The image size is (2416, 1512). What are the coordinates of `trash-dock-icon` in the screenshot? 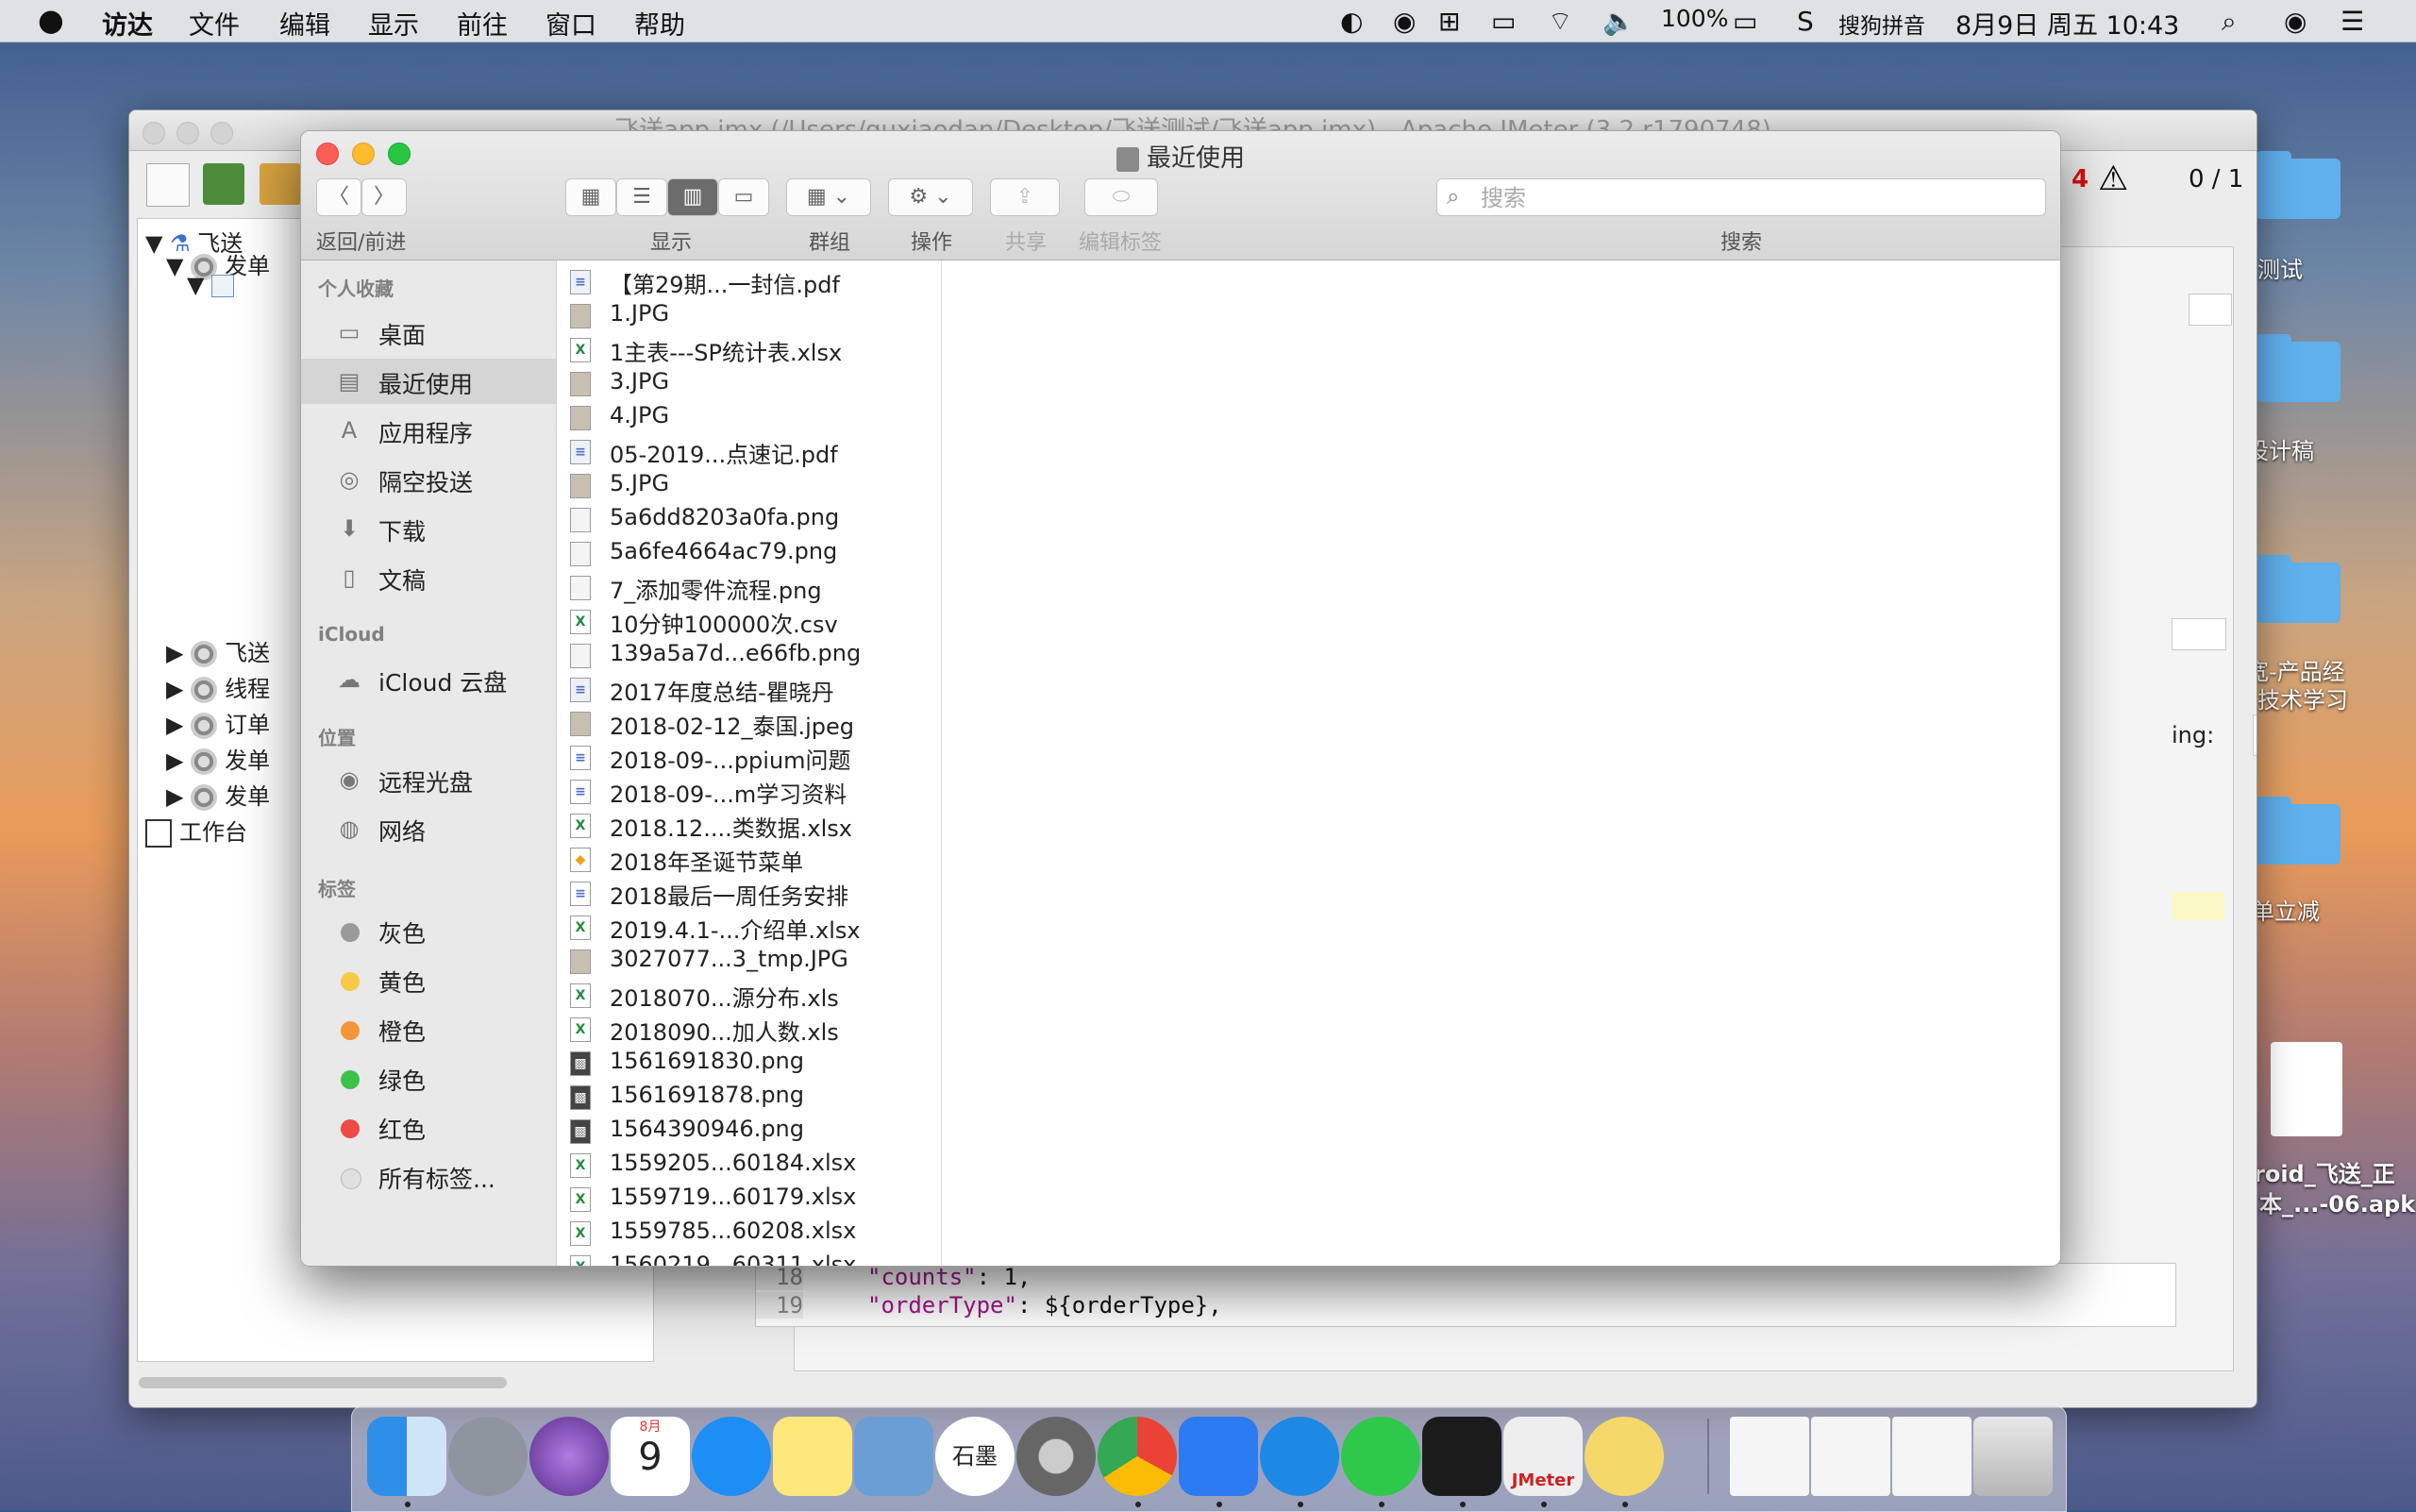 It's located at (2013, 1456).